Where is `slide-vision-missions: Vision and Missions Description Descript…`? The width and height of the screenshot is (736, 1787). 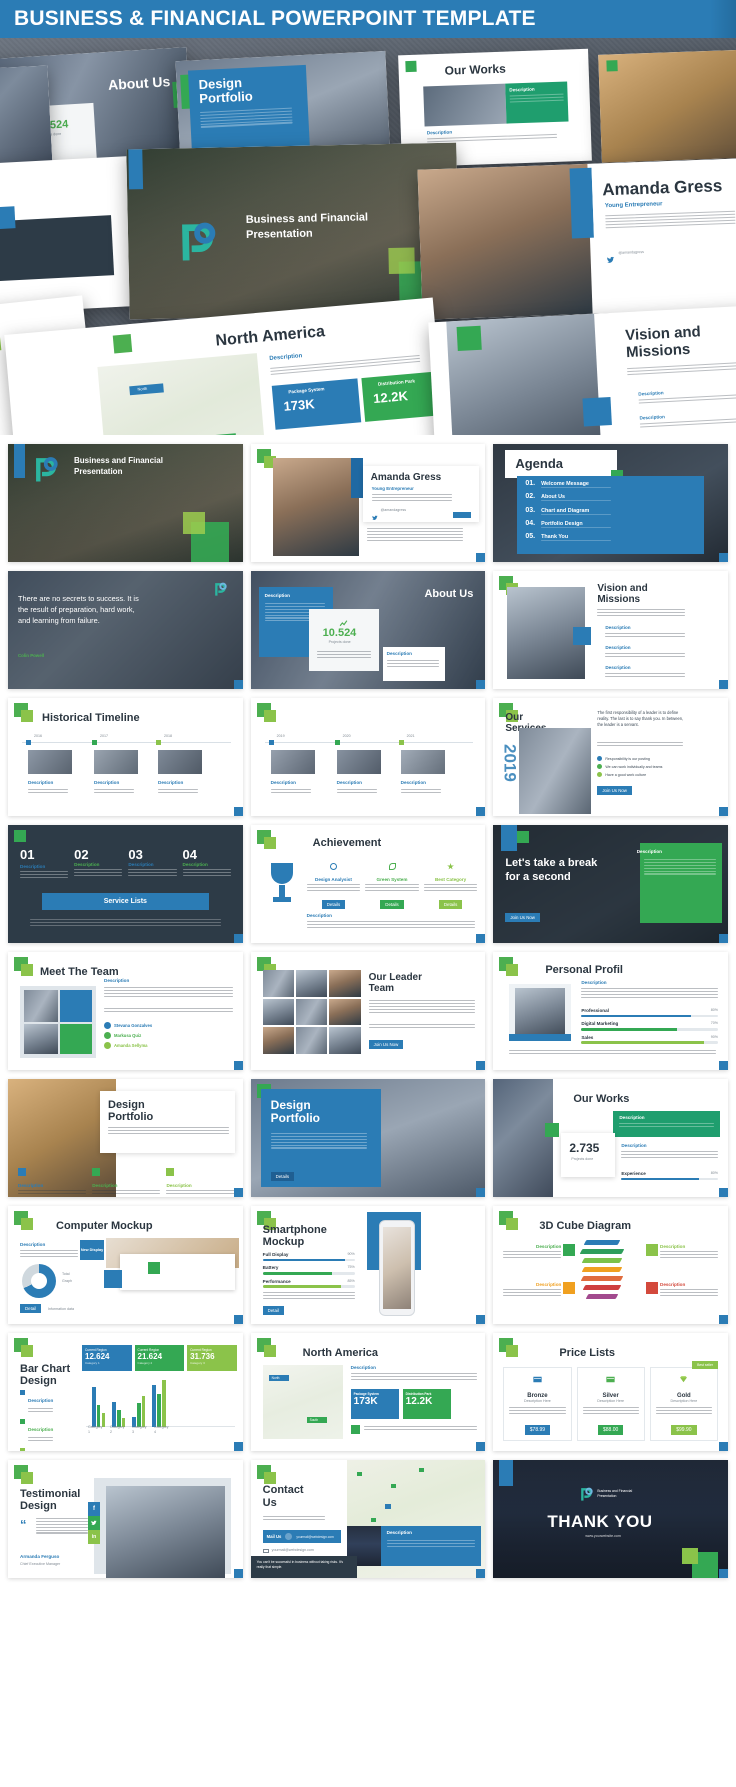 slide-vision-missions: Vision and Missions Description Descript… is located at coordinates (610, 630).